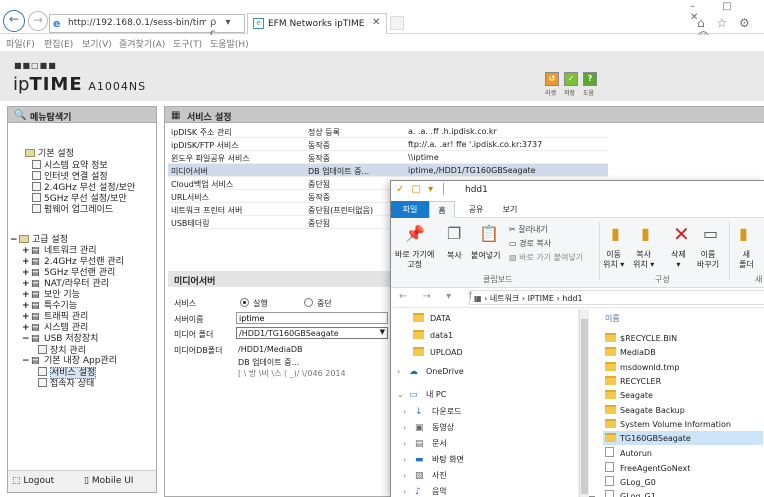 This screenshot has height=497, width=764. What do you see at coordinates (438, 352) in the screenshot?
I see `nav-pane-item: UPLOAD` at bounding box center [438, 352].